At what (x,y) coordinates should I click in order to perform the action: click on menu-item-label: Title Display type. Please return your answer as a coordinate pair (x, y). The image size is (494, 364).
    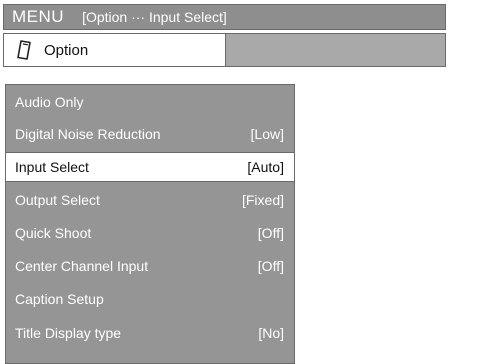
    Looking at the image, I should click on (68, 333).